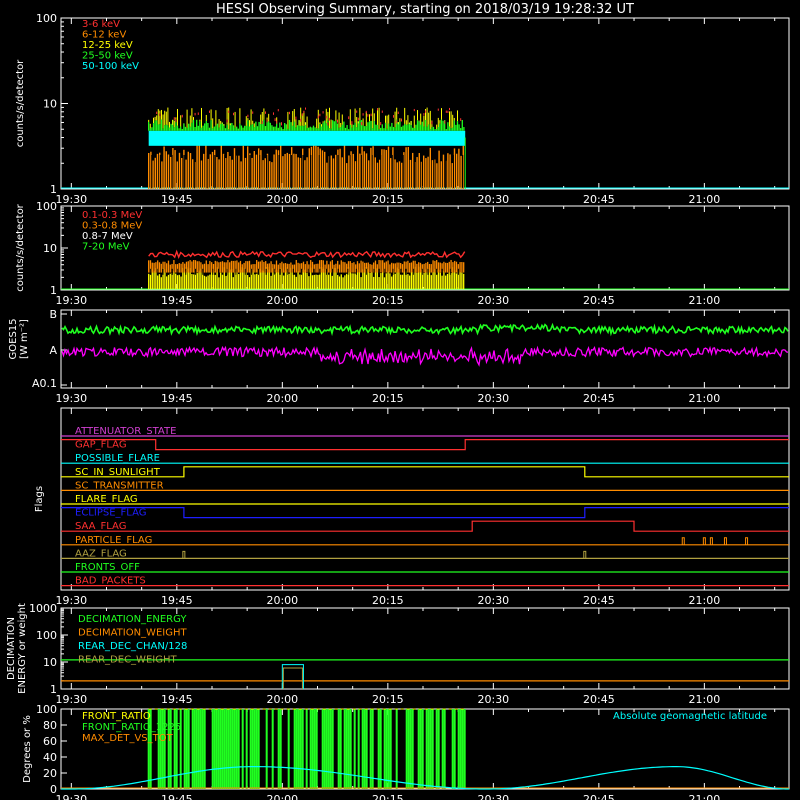  I want to click on legend-item: FRONT_RATIO_1225, so click(131, 727).